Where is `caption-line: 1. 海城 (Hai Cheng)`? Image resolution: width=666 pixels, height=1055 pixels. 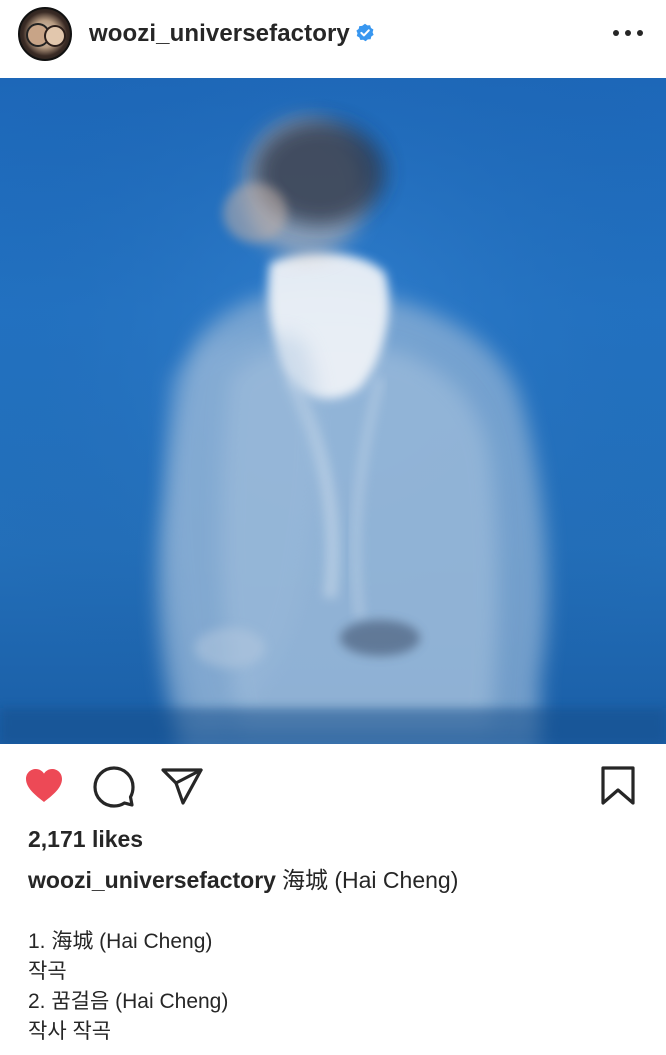 caption-line: 1. 海城 (Hai Cheng) is located at coordinates (120, 941).